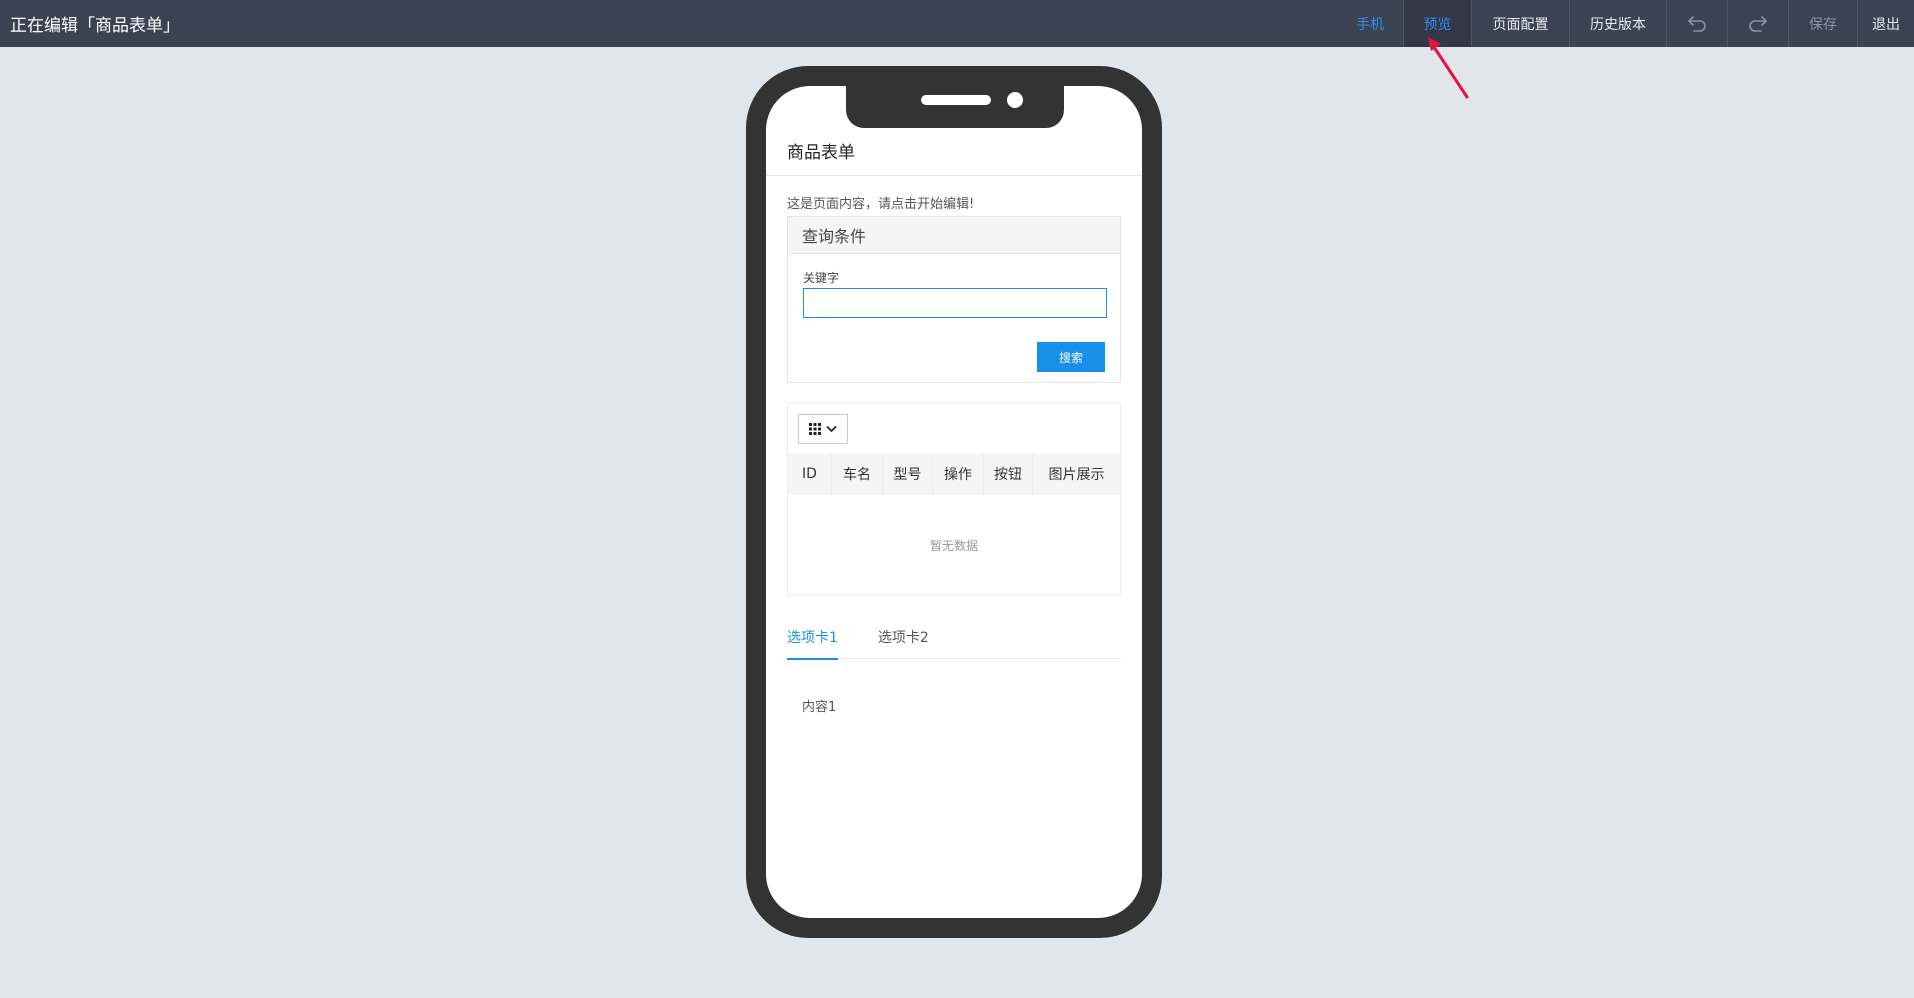 The height and width of the screenshot is (998, 1914). I want to click on keyword-input, so click(955, 303).